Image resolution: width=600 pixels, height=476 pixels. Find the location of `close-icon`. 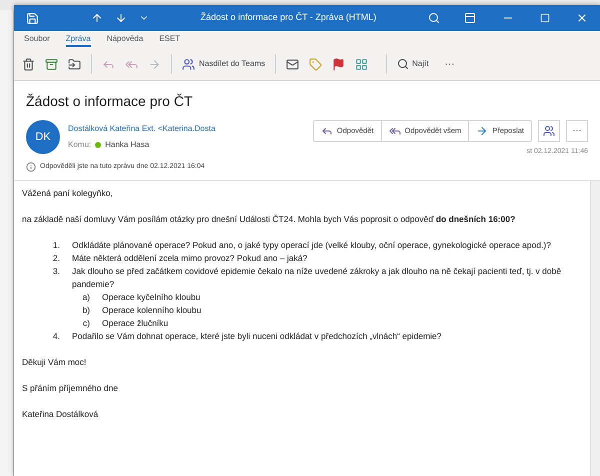

close-icon is located at coordinates (582, 18).